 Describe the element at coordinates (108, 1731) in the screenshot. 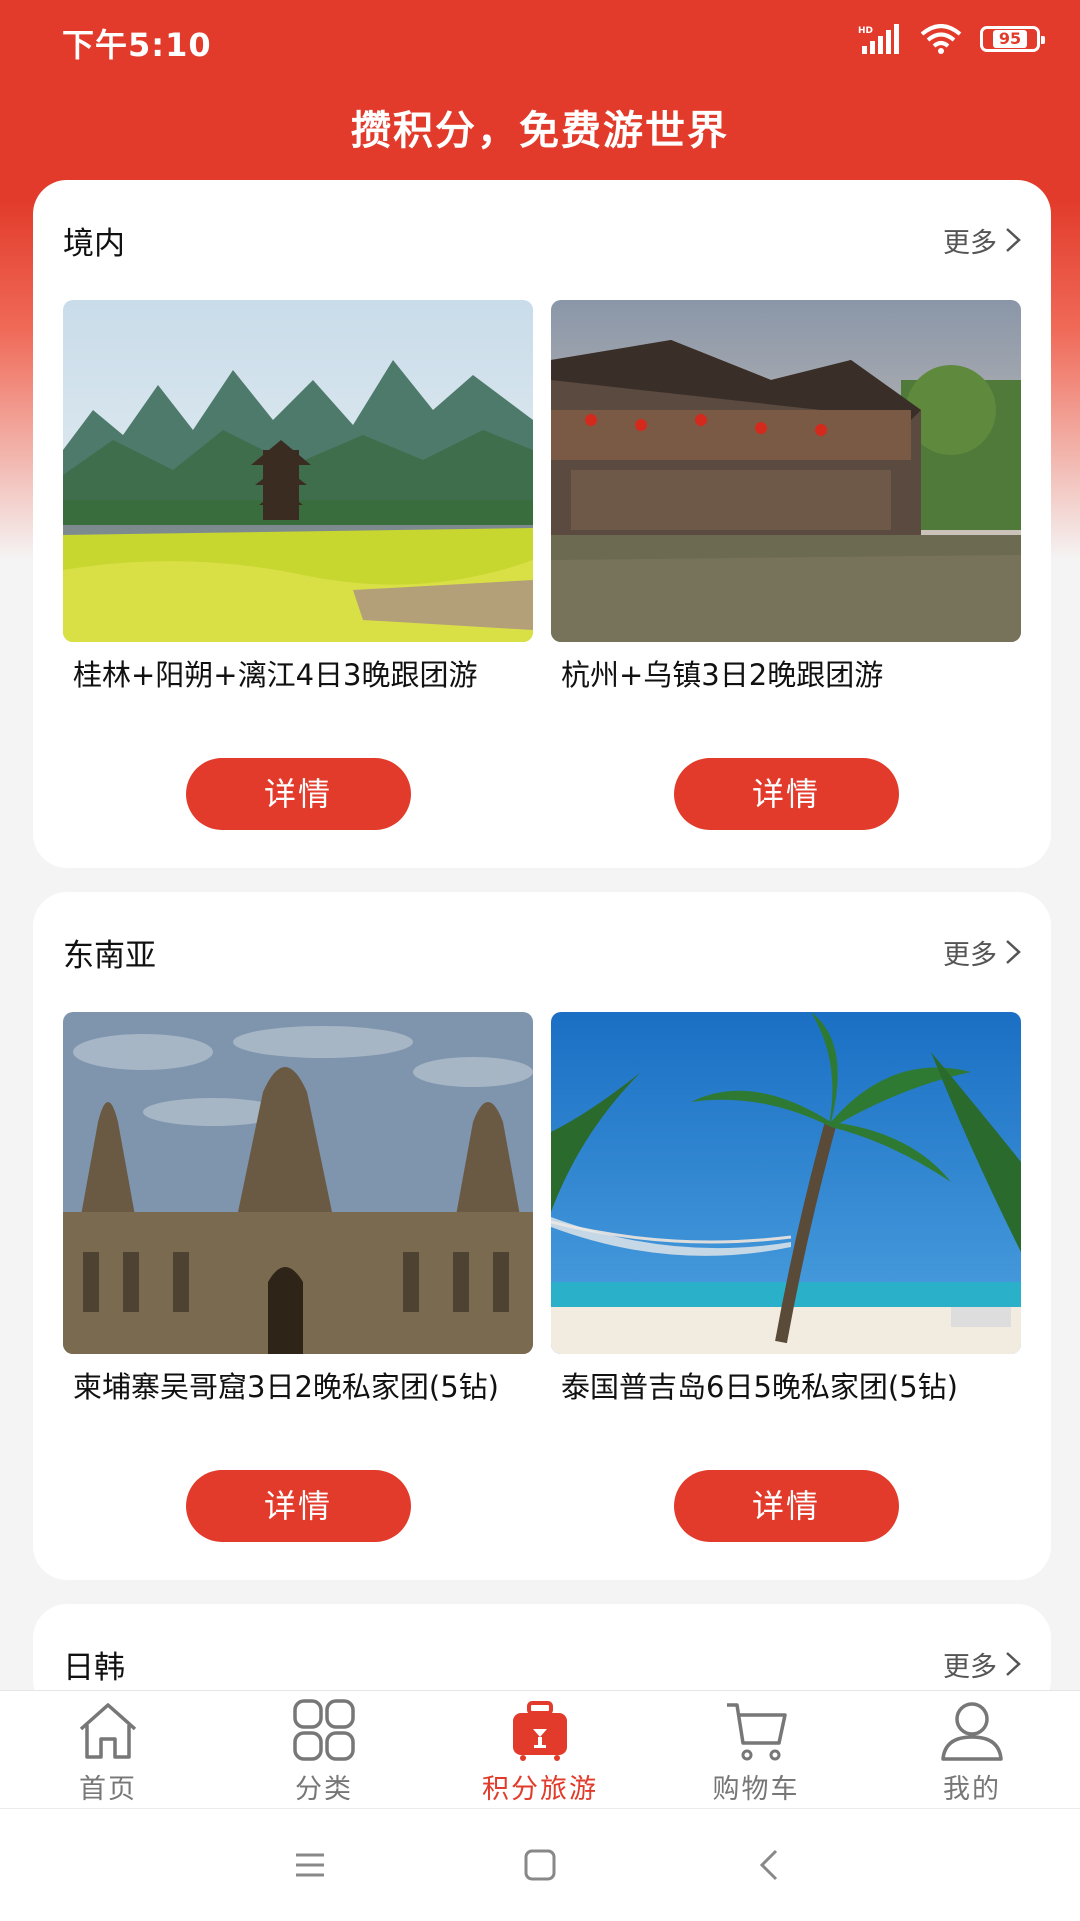

I see `home-icon` at that location.